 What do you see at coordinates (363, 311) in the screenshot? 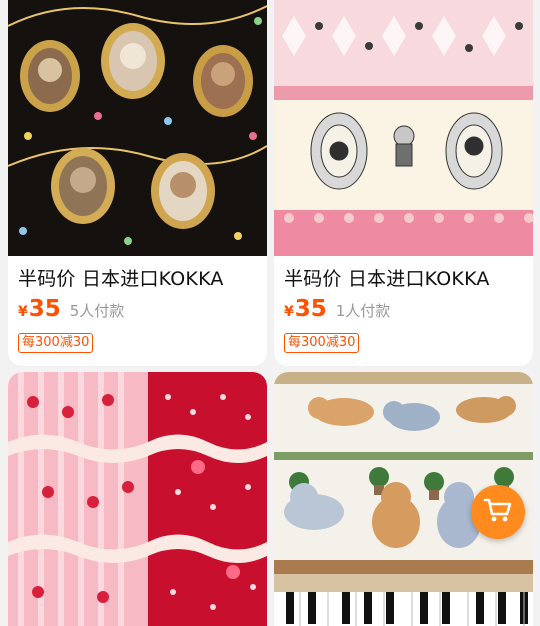
I see `sold-count: 1人付款` at bounding box center [363, 311].